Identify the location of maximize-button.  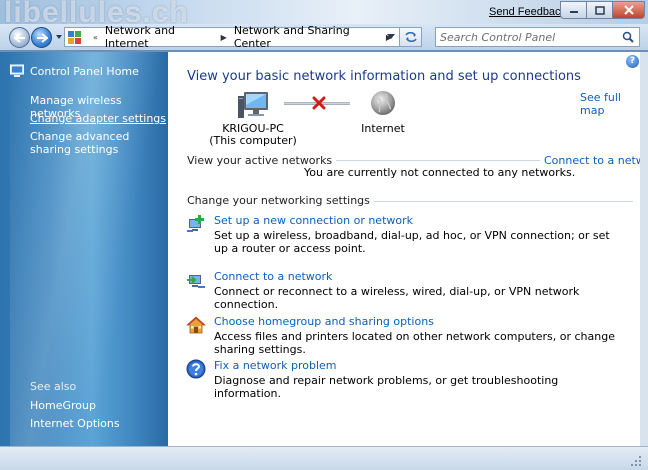
(599, 10).